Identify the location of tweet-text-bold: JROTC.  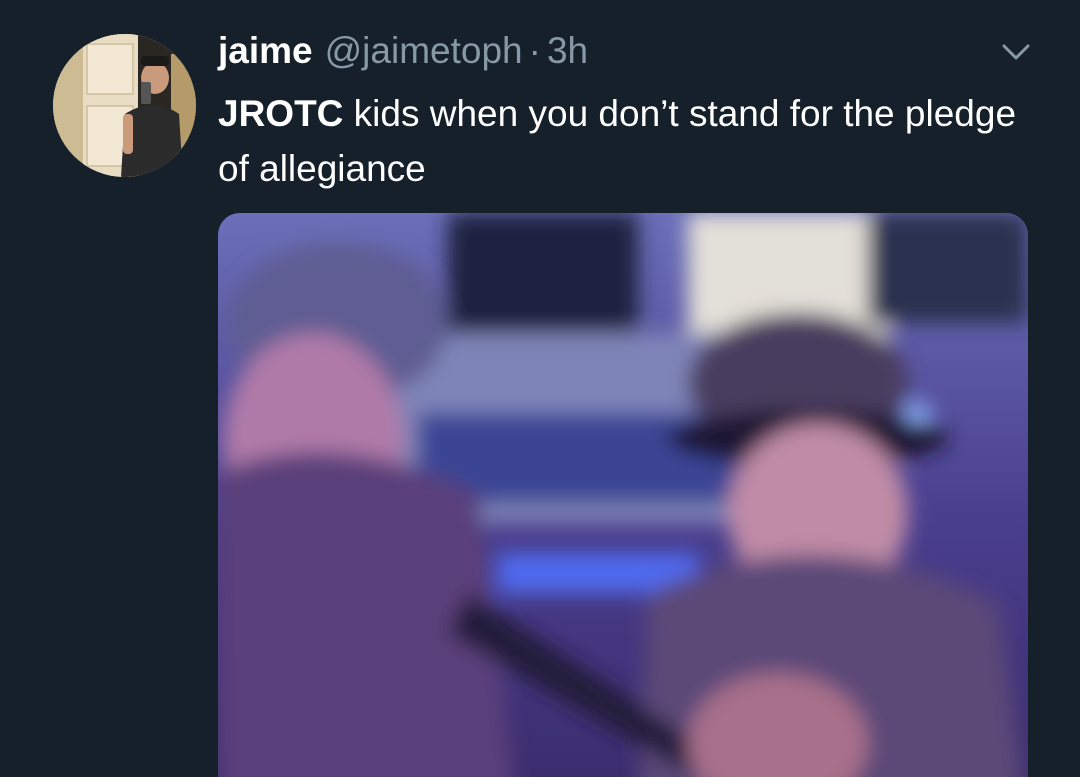
(281, 113).